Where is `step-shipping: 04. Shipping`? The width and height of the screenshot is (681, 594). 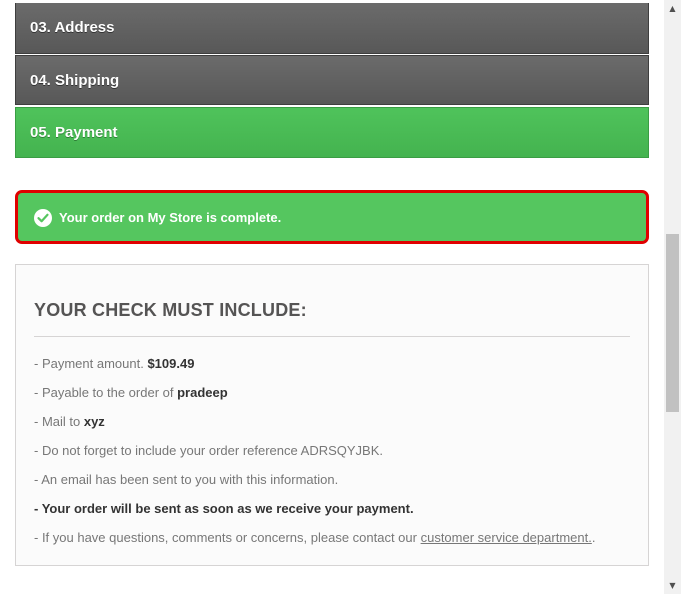 step-shipping: 04. Shipping is located at coordinates (332, 80).